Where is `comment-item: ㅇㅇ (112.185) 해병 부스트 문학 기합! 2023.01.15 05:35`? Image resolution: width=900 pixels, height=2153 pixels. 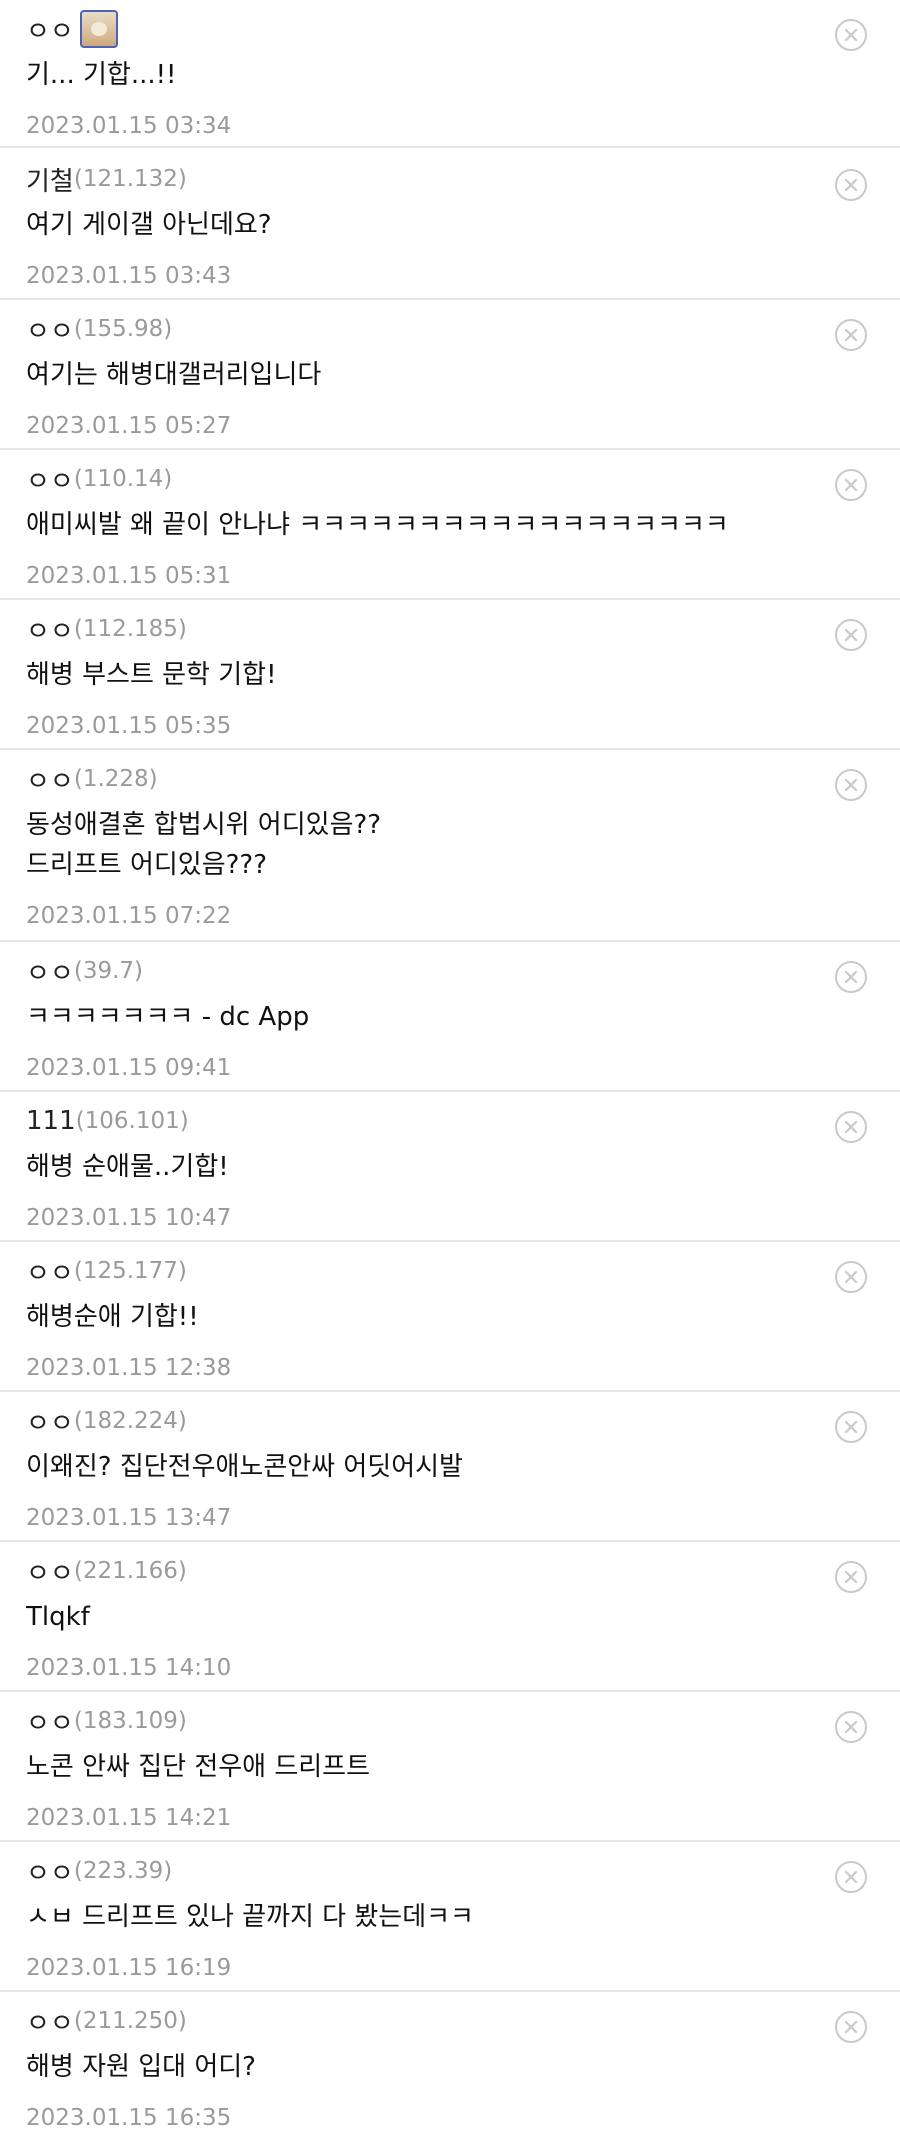
comment-item: ㅇㅇ (112.185) 해병 부스트 문학 기합! 2023.01.15 05:35 is located at coordinates (450, 675).